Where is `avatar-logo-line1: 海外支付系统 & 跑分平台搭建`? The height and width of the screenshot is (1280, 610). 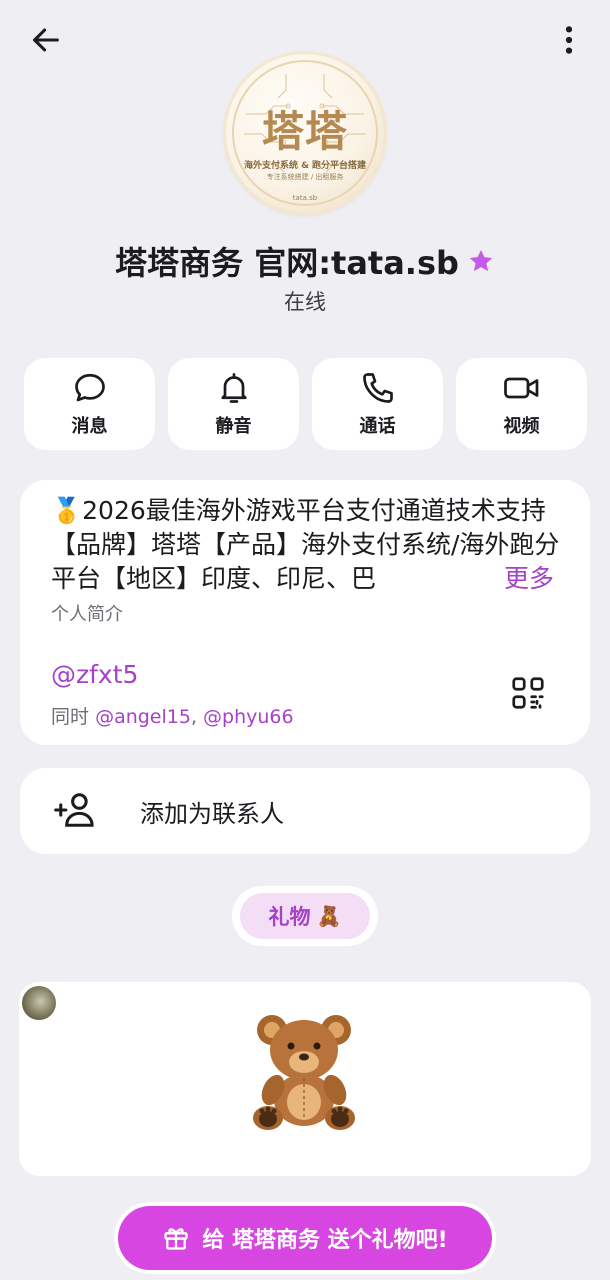 avatar-logo-line1: 海外支付系统 & 跑分平台搭建 is located at coordinates (305, 166).